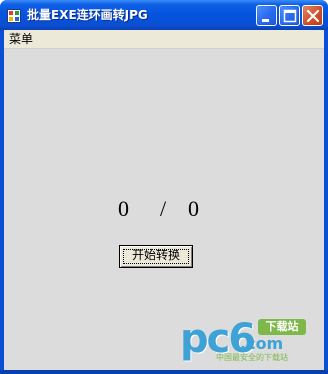 The height and width of the screenshot is (374, 328). I want to click on watermark: pc6 .com 下载站 中国最安全的下载站, so click(245, 342).